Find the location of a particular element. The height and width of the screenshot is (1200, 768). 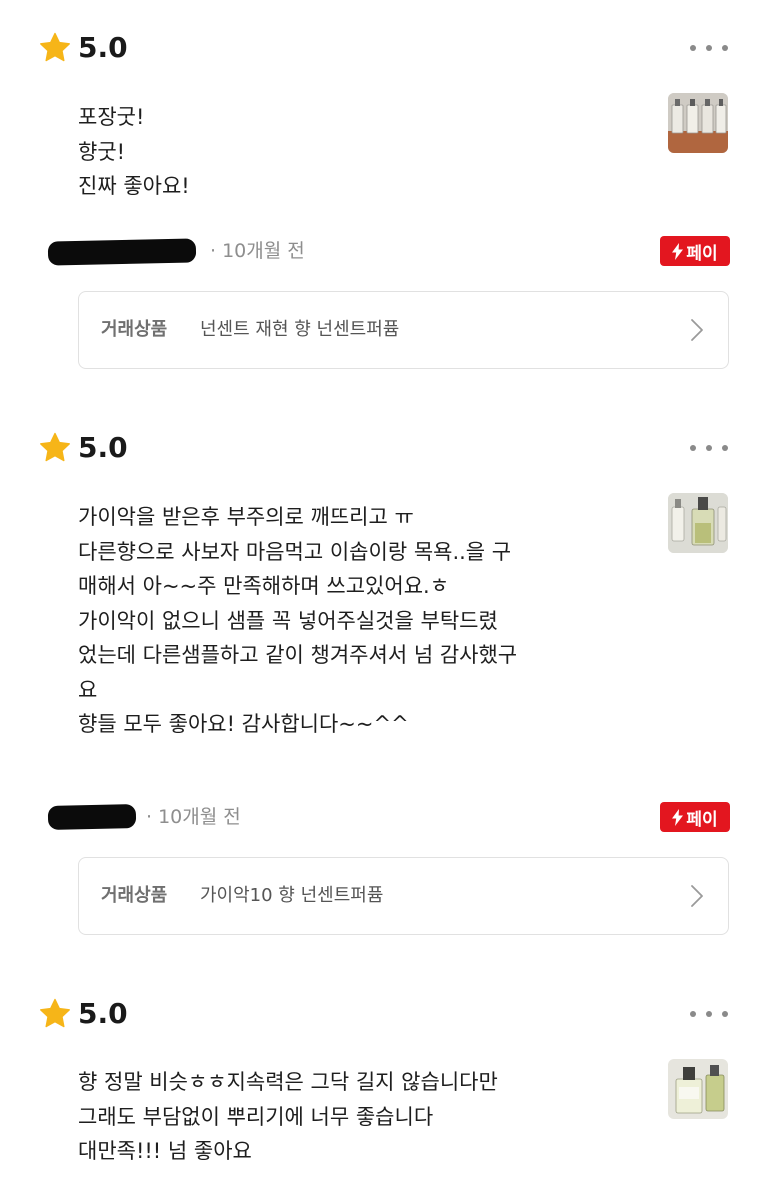

review-text: 포장굿! 향굿! 진짜 좋아요! is located at coordinates (363, 152).